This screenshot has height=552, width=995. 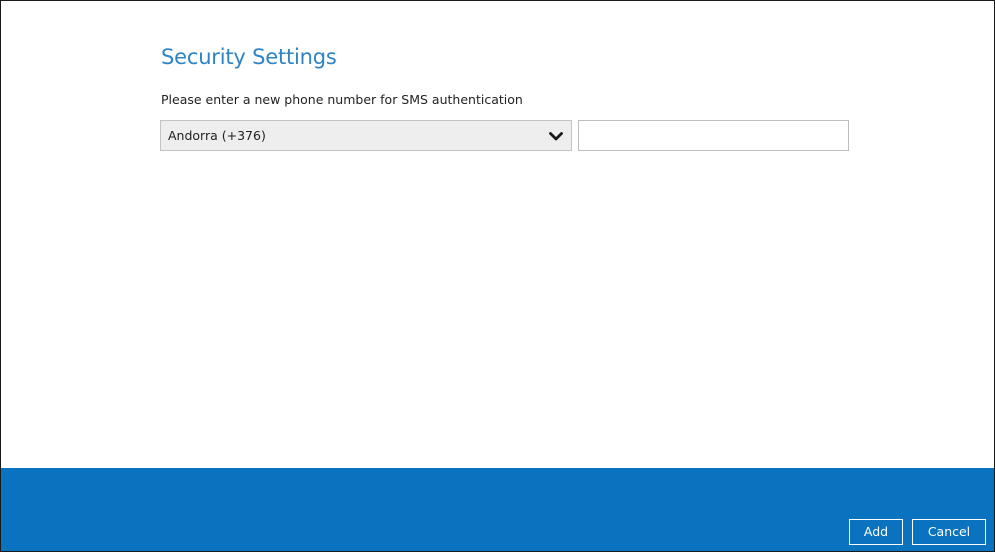 What do you see at coordinates (556, 136) in the screenshot?
I see `chevron-down-icon` at bounding box center [556, 136].